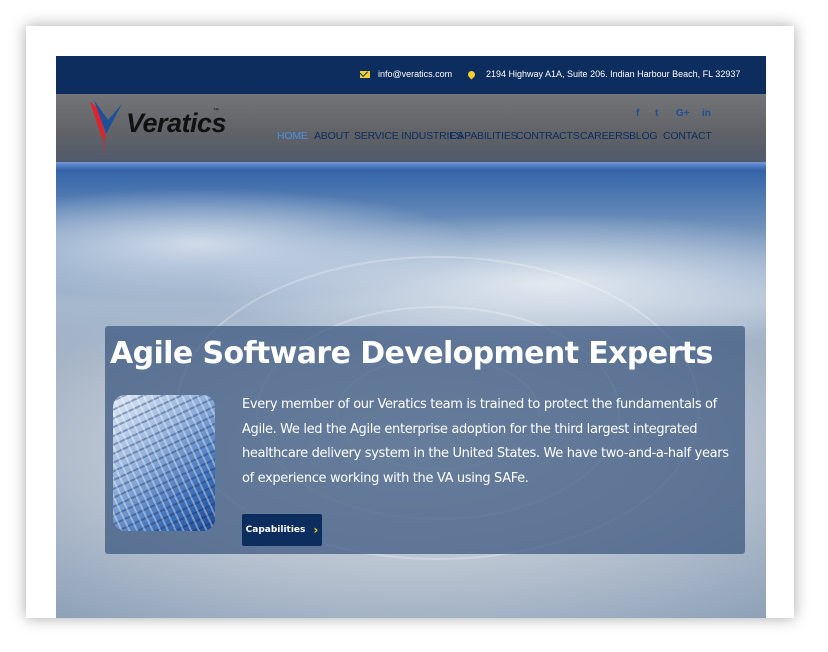 The image size is (828, 652). I want to click on trademark: ™, so click(216, 111).